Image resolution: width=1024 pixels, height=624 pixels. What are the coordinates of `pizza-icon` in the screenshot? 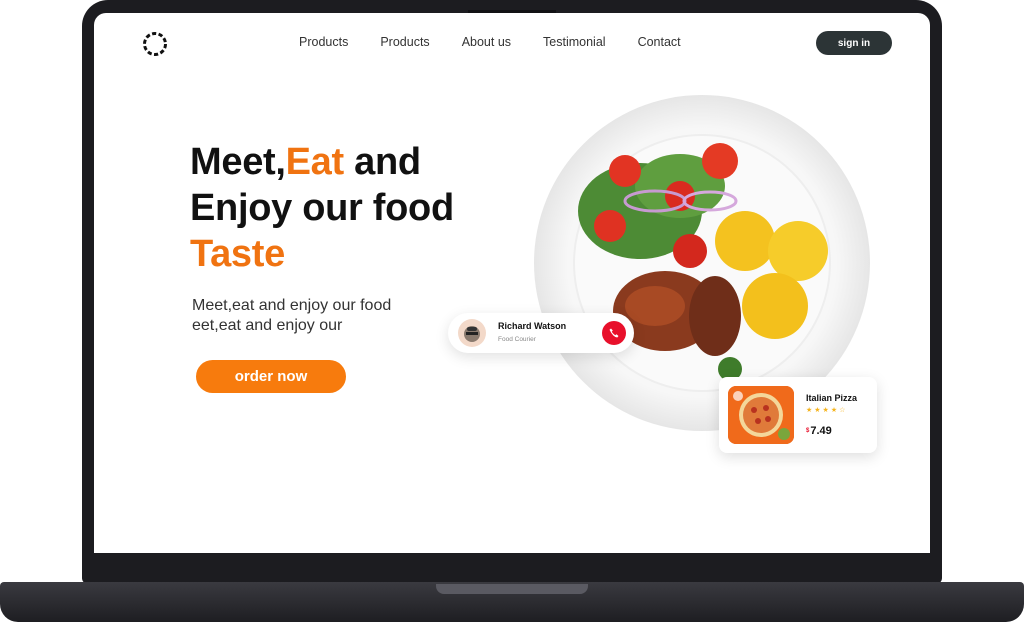 It's located at (761, 415).